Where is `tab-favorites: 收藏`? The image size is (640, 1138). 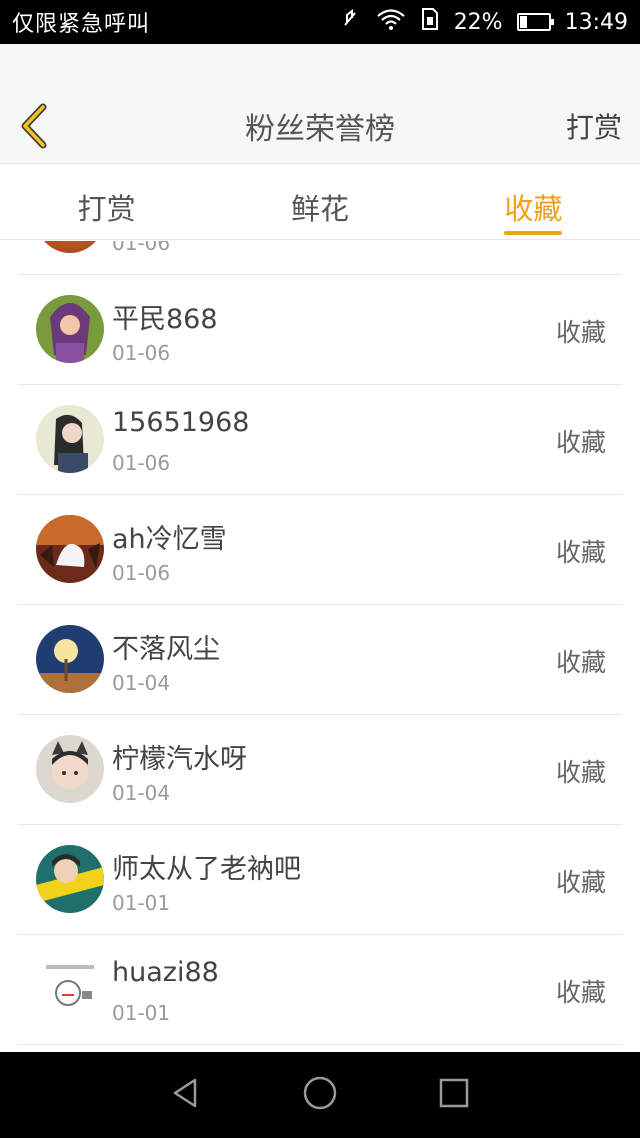 tab-favorites: 收藏 is located at coordinates (533, 201).